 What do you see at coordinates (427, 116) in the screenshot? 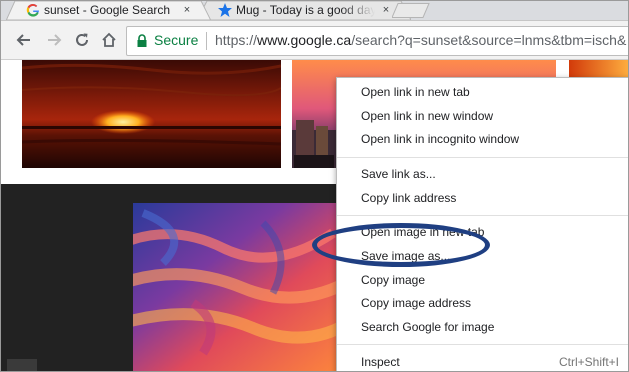
I see `menu-item-open-link-new-window: Open link in new window` at bounding box center [427, 116].